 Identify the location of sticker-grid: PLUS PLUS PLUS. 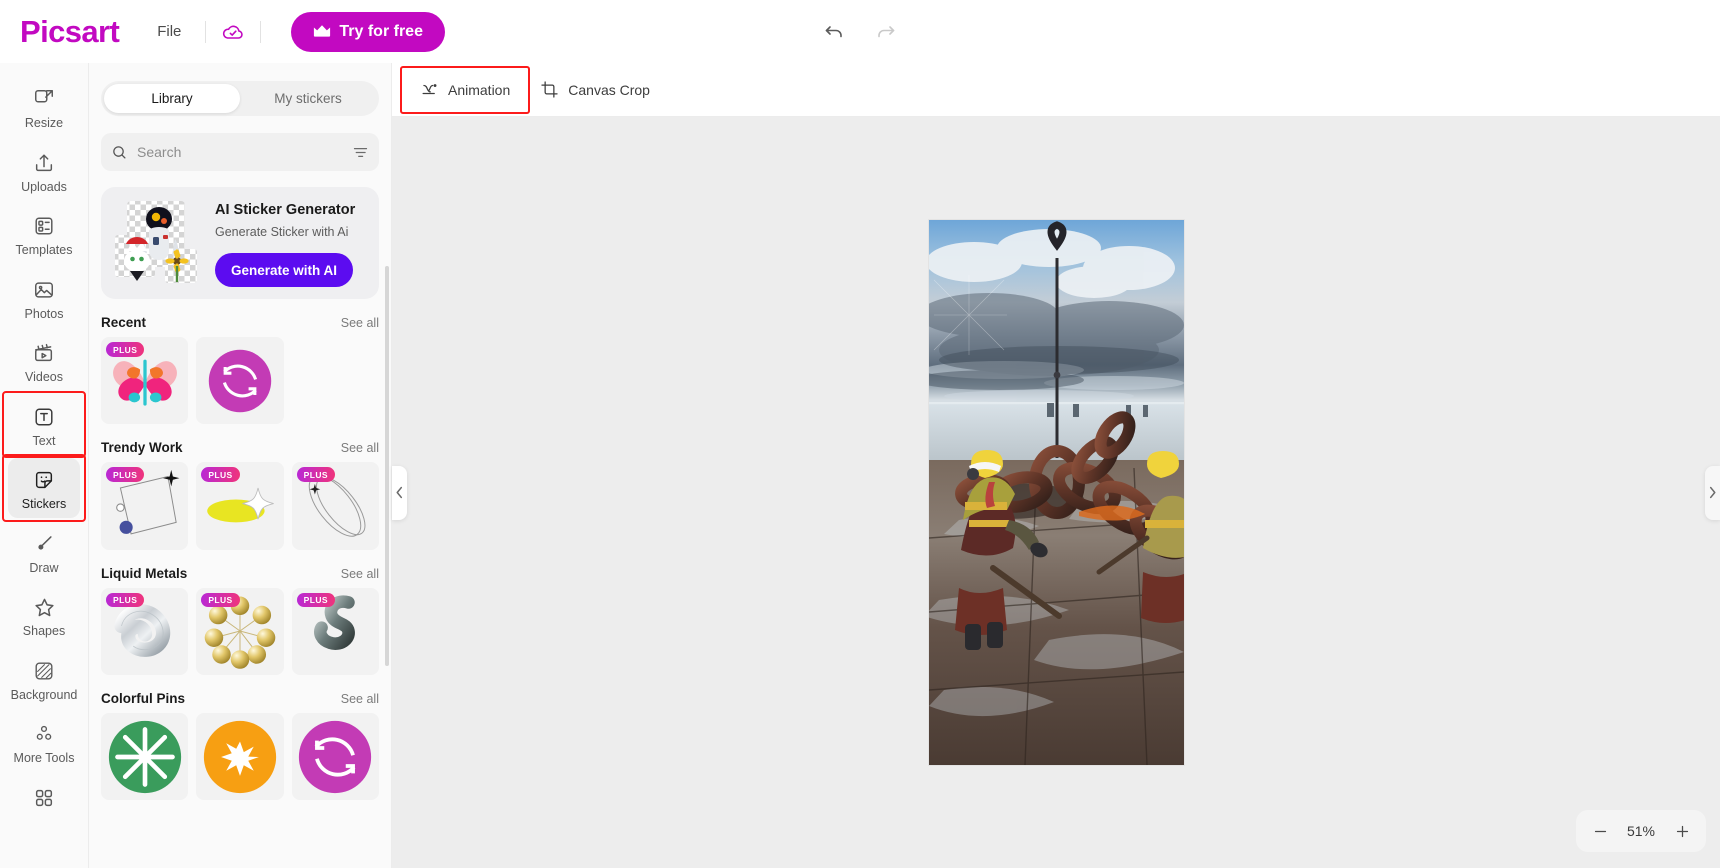
(240, 506).